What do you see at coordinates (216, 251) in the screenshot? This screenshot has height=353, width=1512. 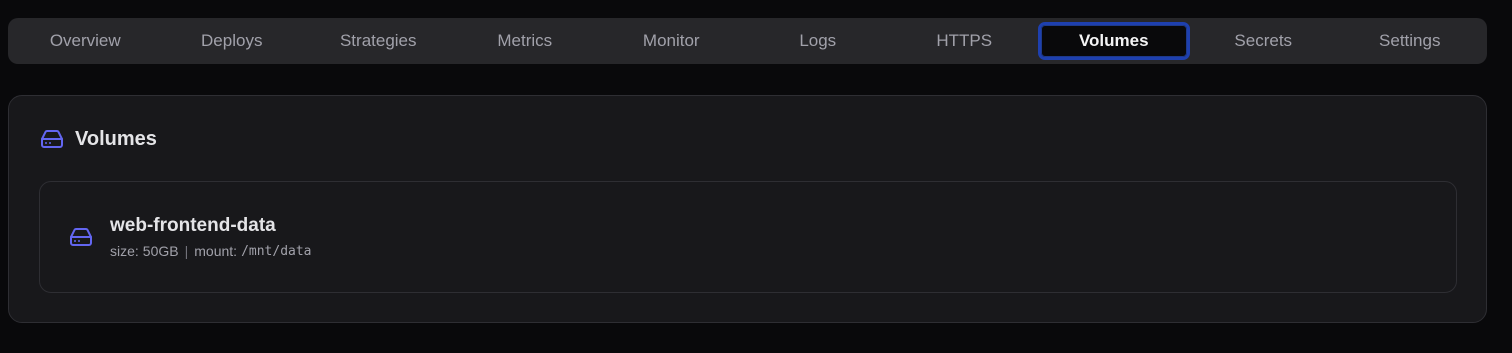 I see `volume-mount-label: mount:` at bounding box center [216, 251].